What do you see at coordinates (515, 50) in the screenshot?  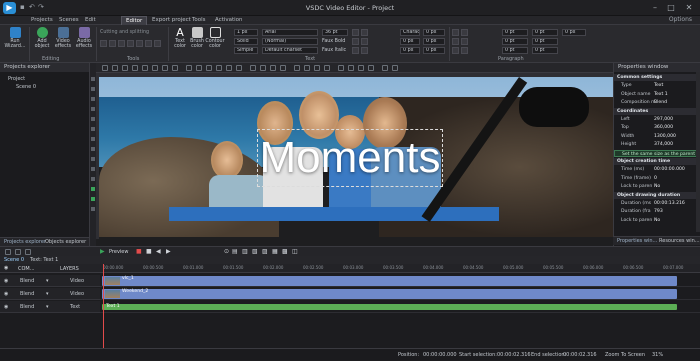 I see `pt-field-5: 0 pt` at bounding box center [515, 50].